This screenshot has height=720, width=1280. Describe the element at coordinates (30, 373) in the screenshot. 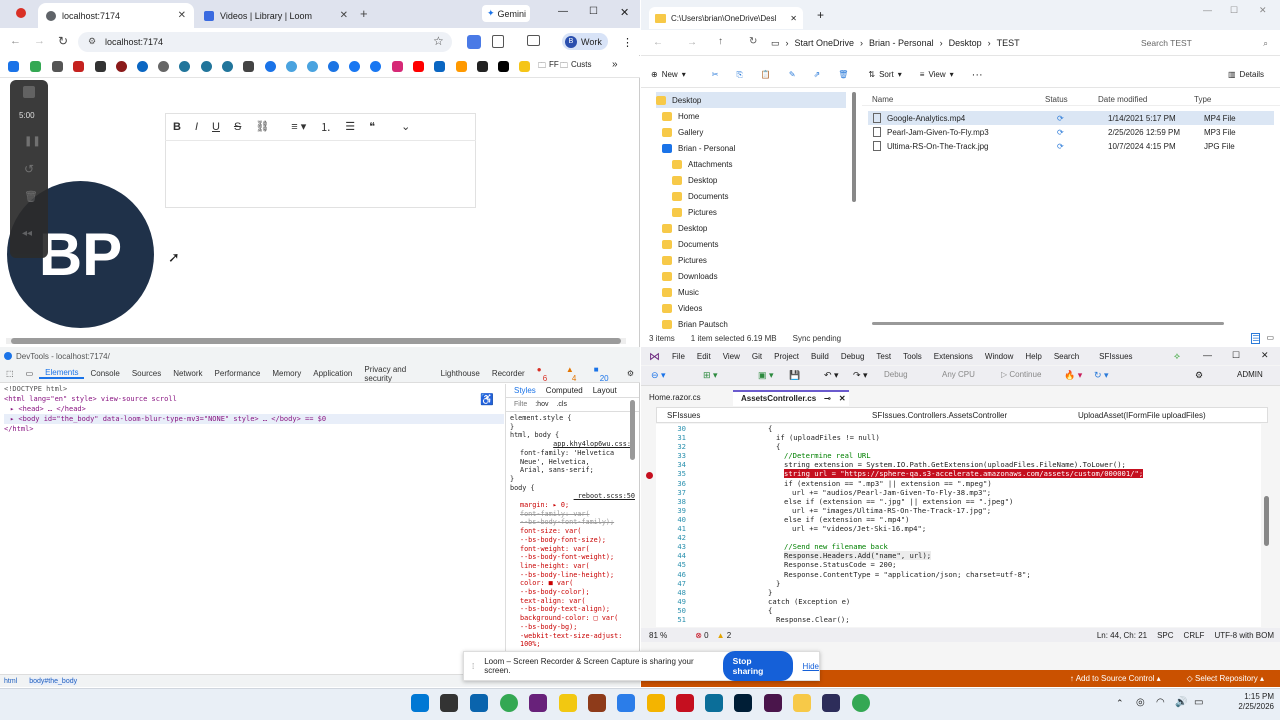

I see `device-icon: ▭` at that location.